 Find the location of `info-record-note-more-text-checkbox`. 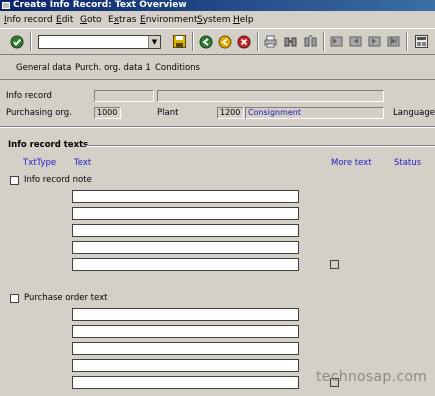

info-record-note-more-text-checkbox is located at coordinates (334, 264).